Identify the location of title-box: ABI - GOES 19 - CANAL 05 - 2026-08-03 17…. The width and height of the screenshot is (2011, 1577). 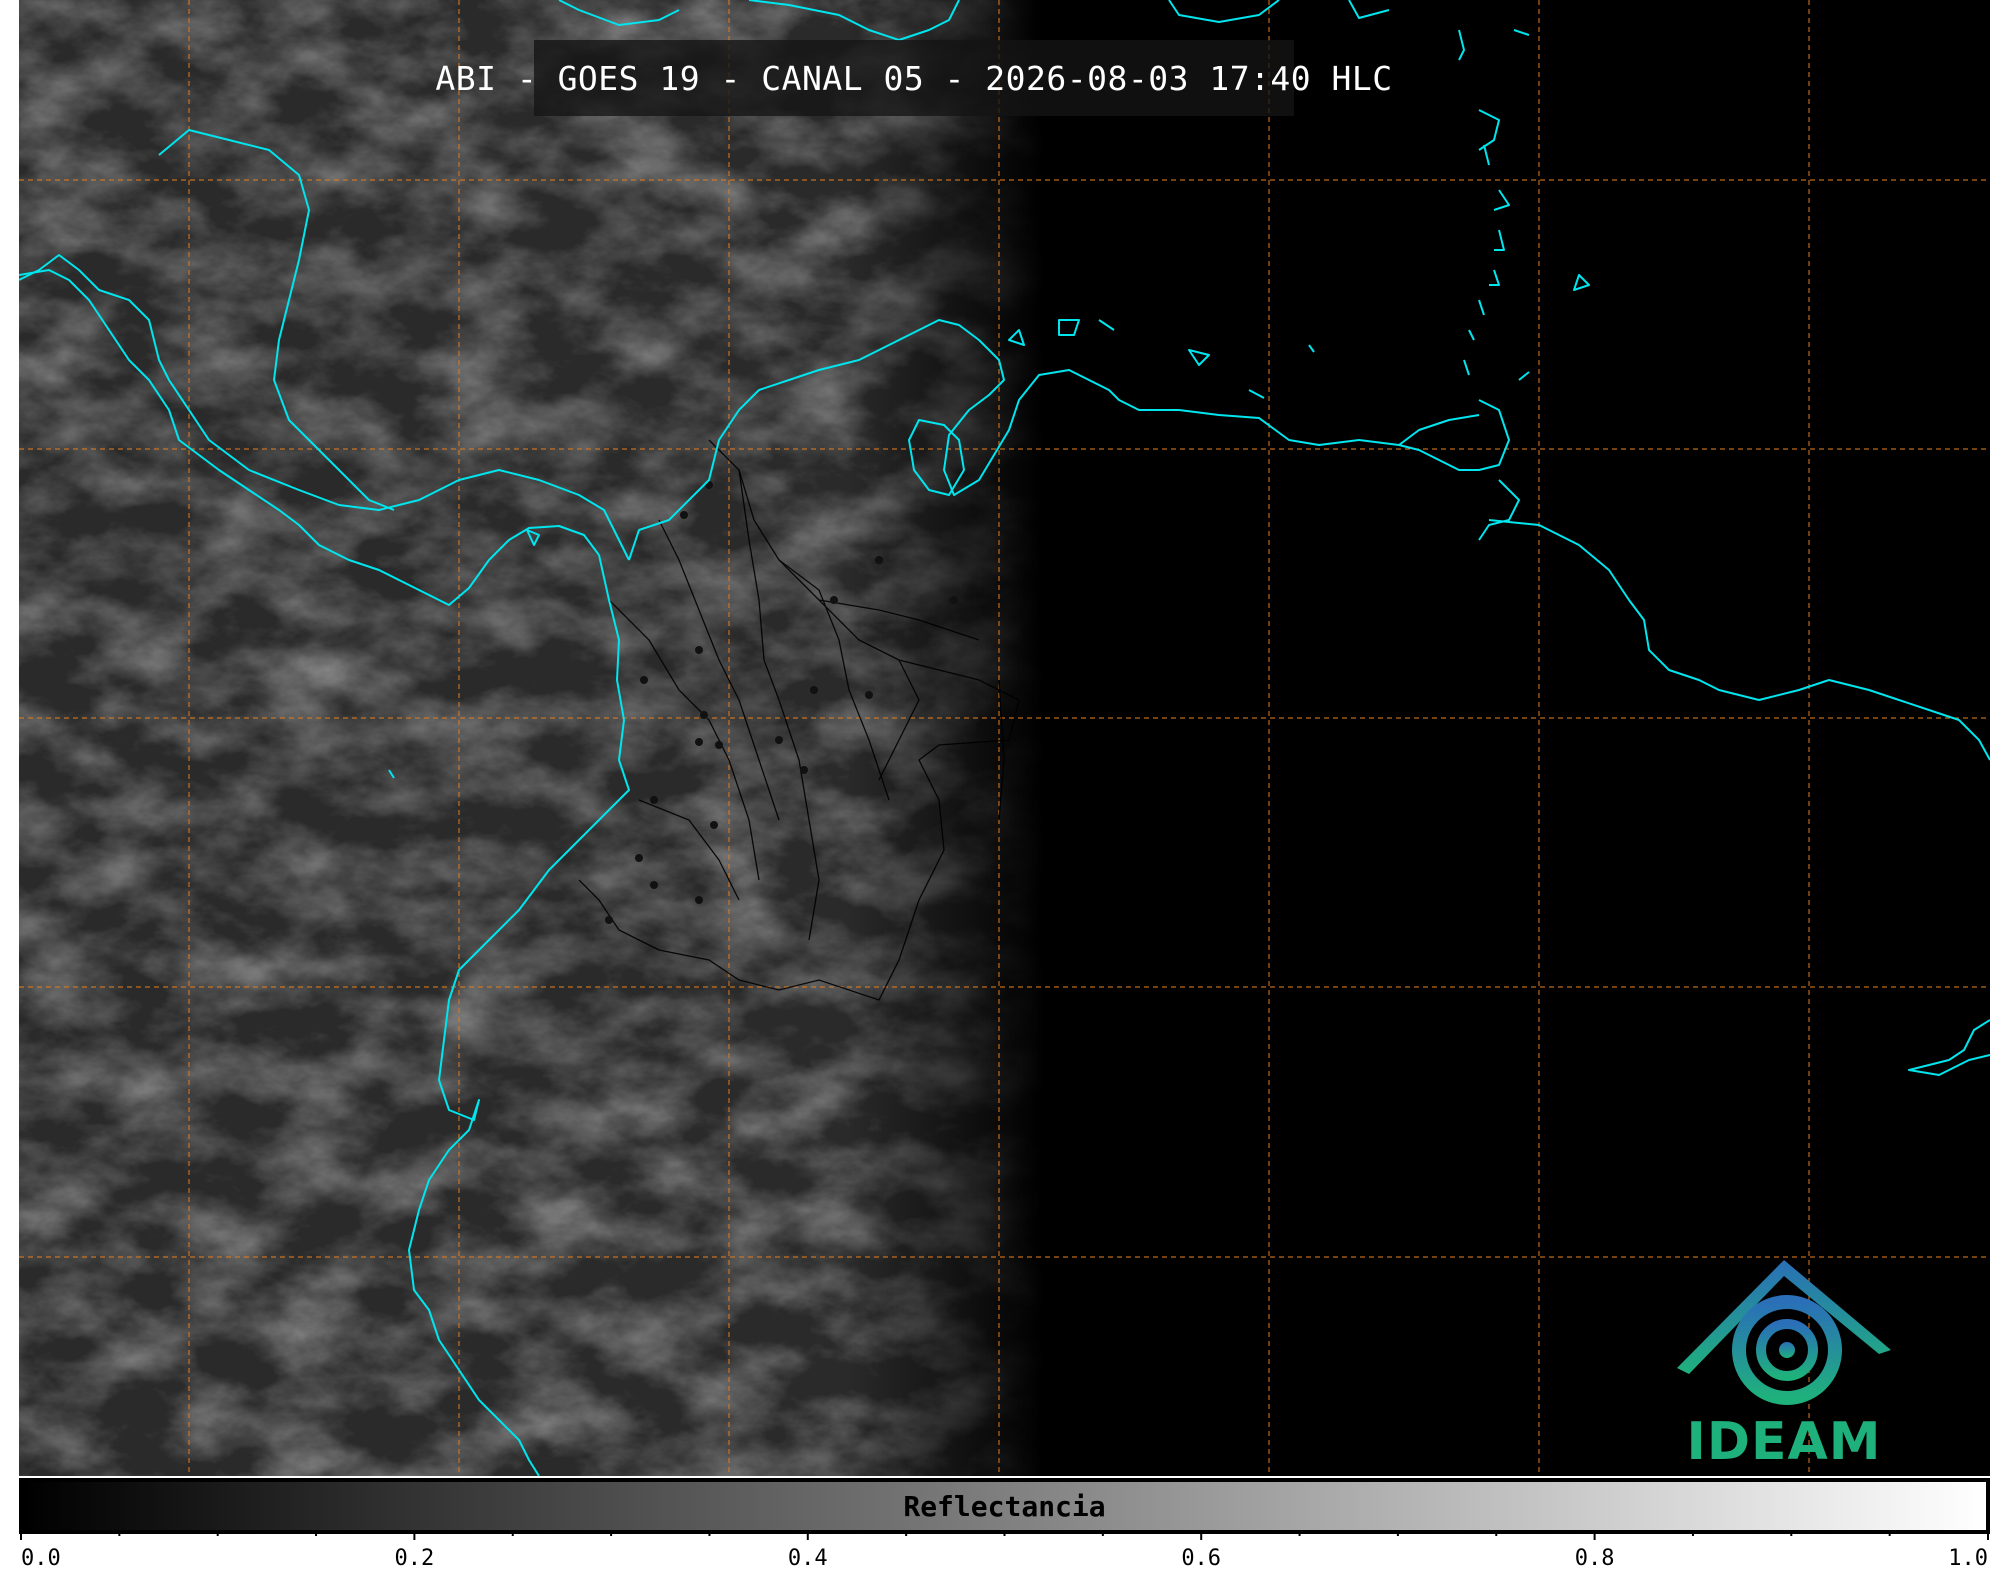
(913, 78).